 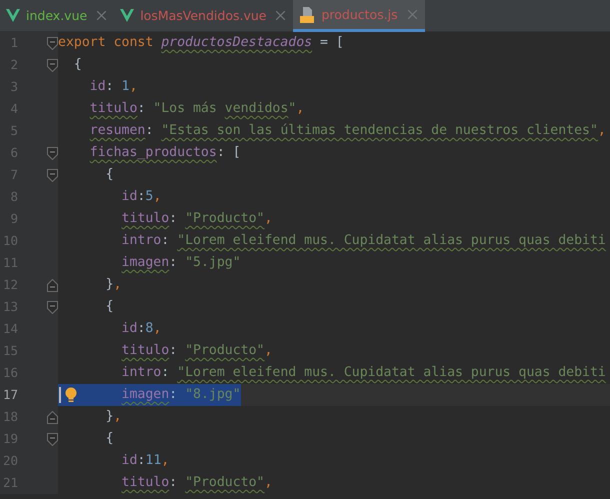 I want to click on code-line: titulo: "Los más vendidos",, so click(x=196, y=109).